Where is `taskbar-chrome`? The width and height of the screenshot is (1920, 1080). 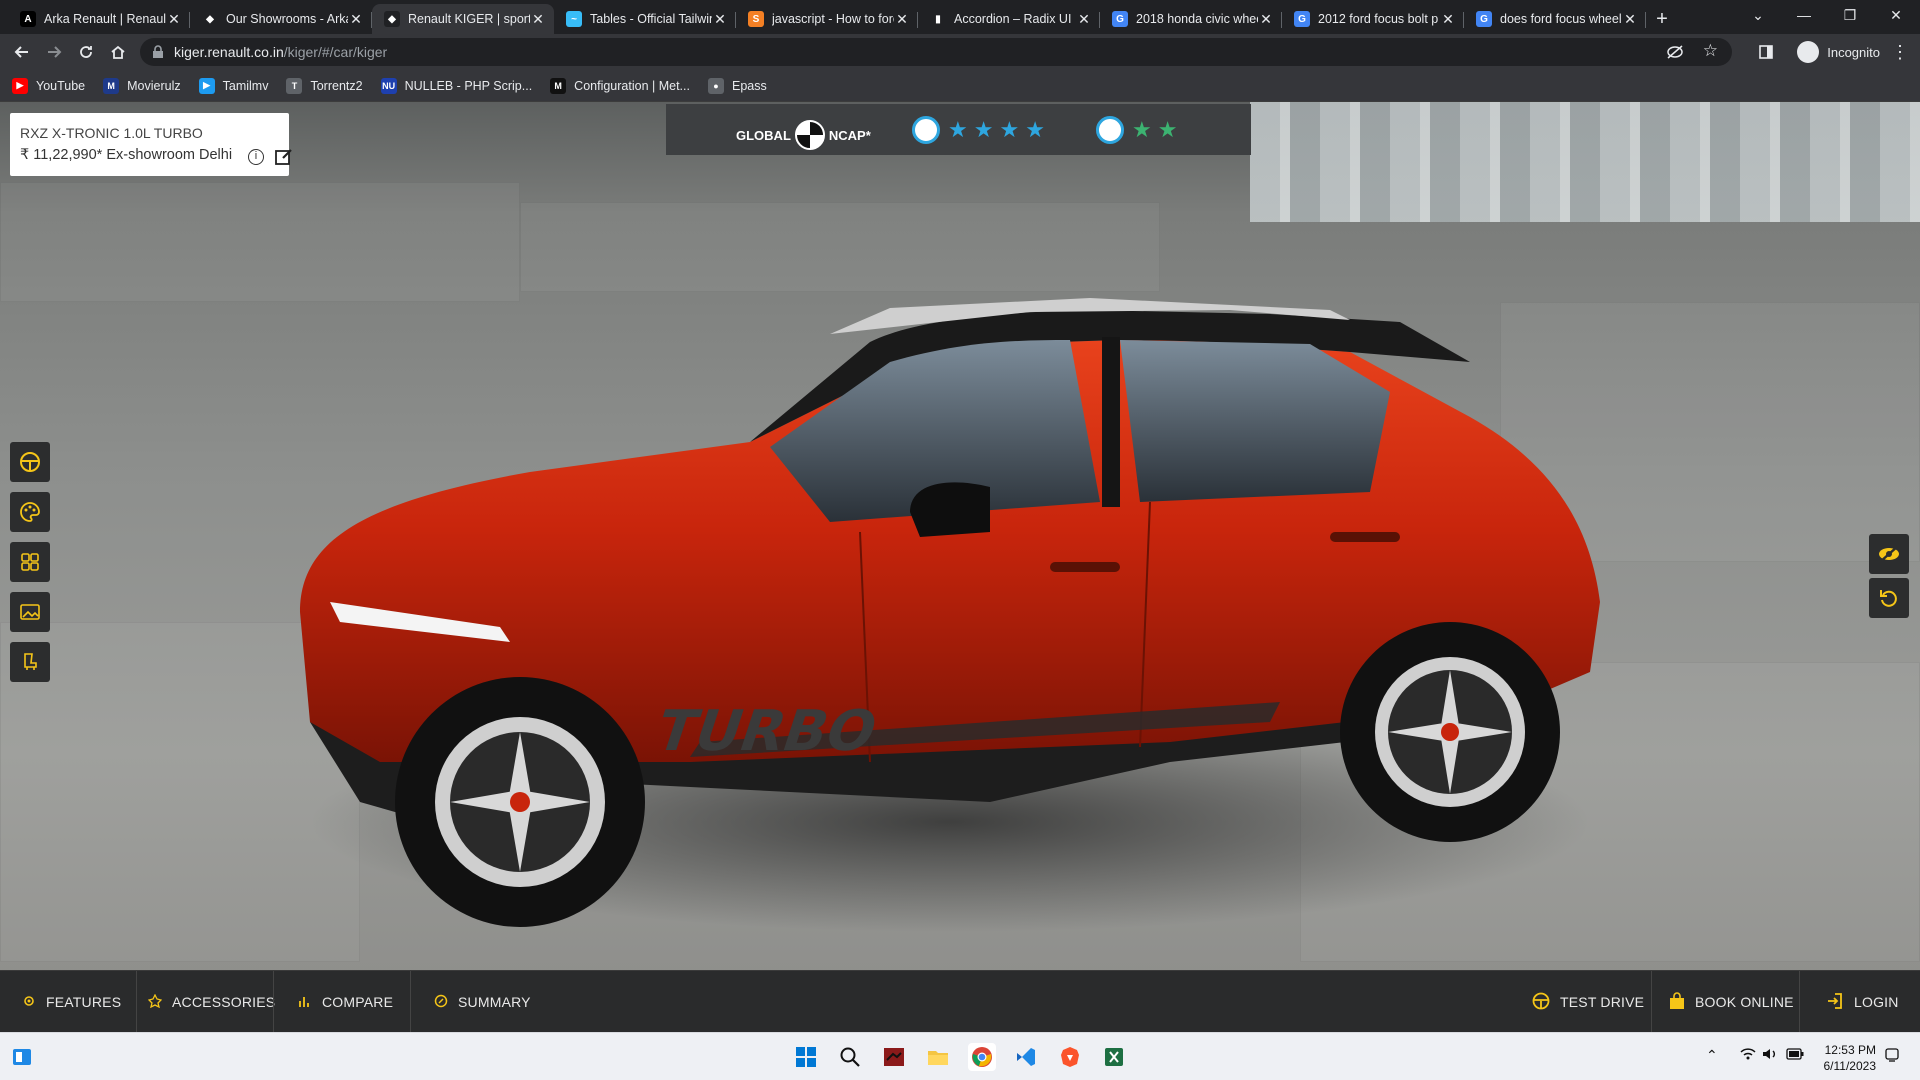
taskbar-chrome is located at coordinates (982, 1057).